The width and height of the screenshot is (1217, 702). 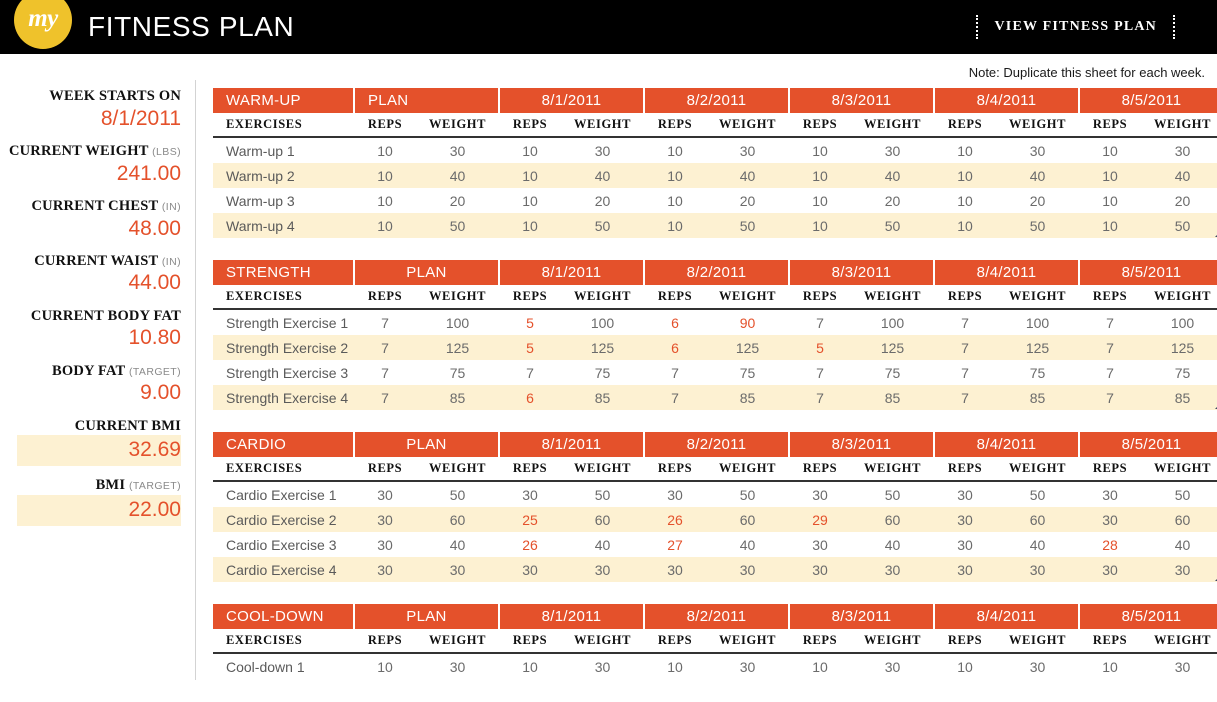 What do you see at coordinates (820, 520) in the screenshot?
I see `reps-value: 29` at bounding box center [820, 520].